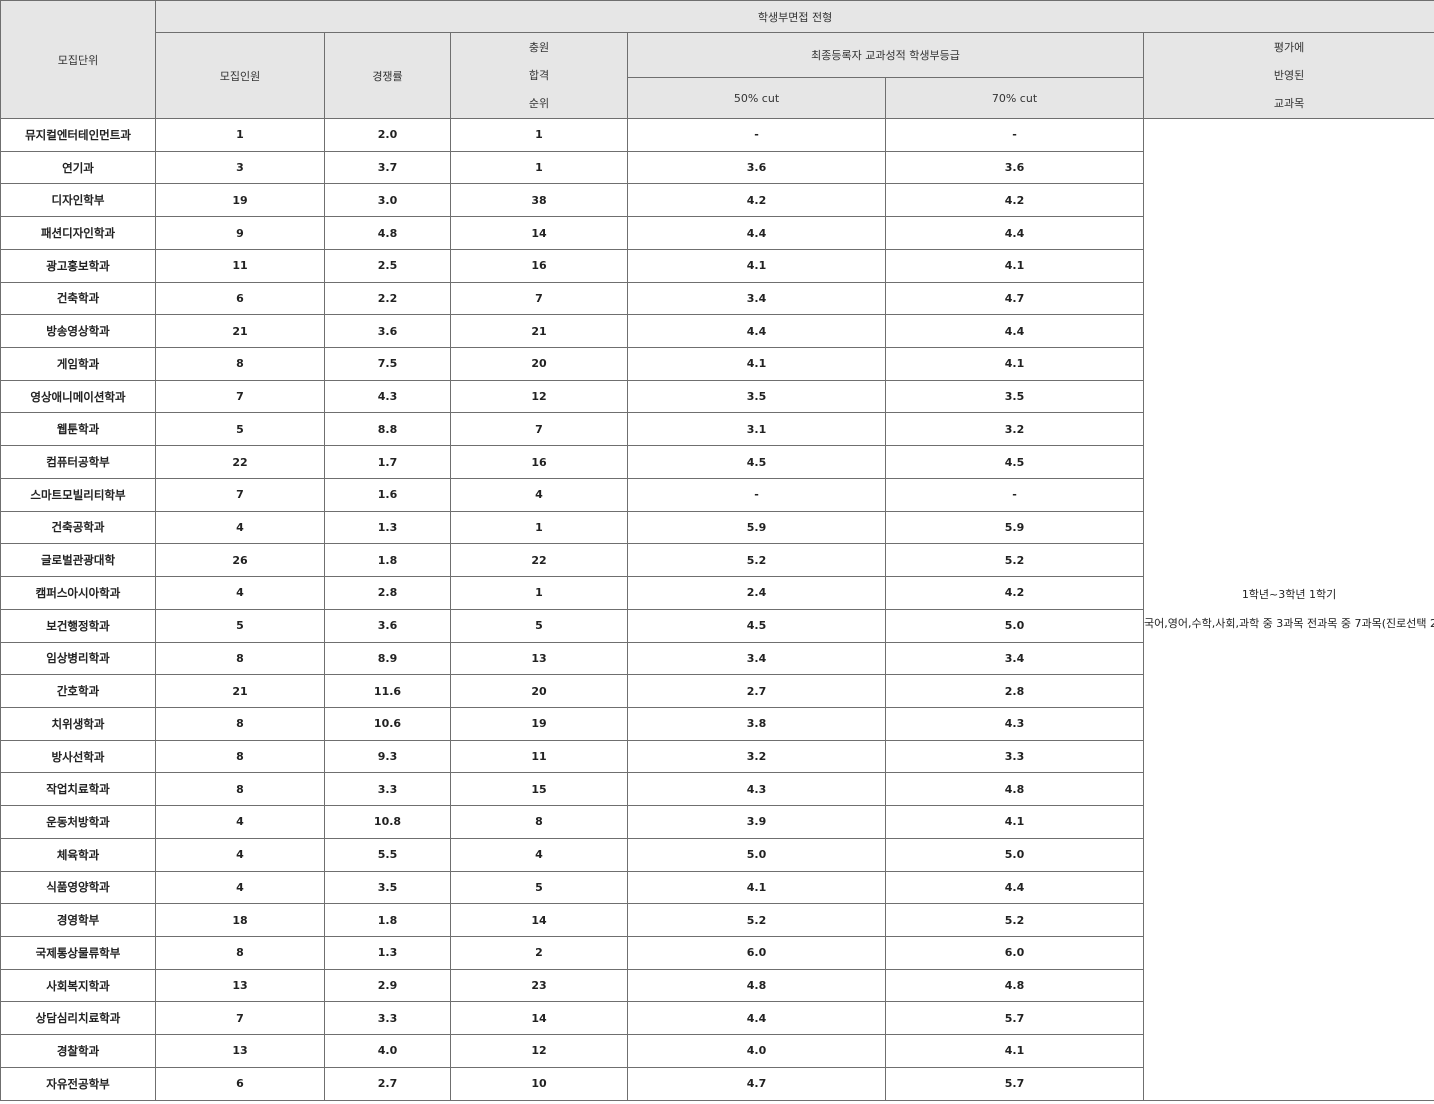  Describe the element at coordinates (539, 625) in the screenshot. I see `rank-cell: 5` at that location.